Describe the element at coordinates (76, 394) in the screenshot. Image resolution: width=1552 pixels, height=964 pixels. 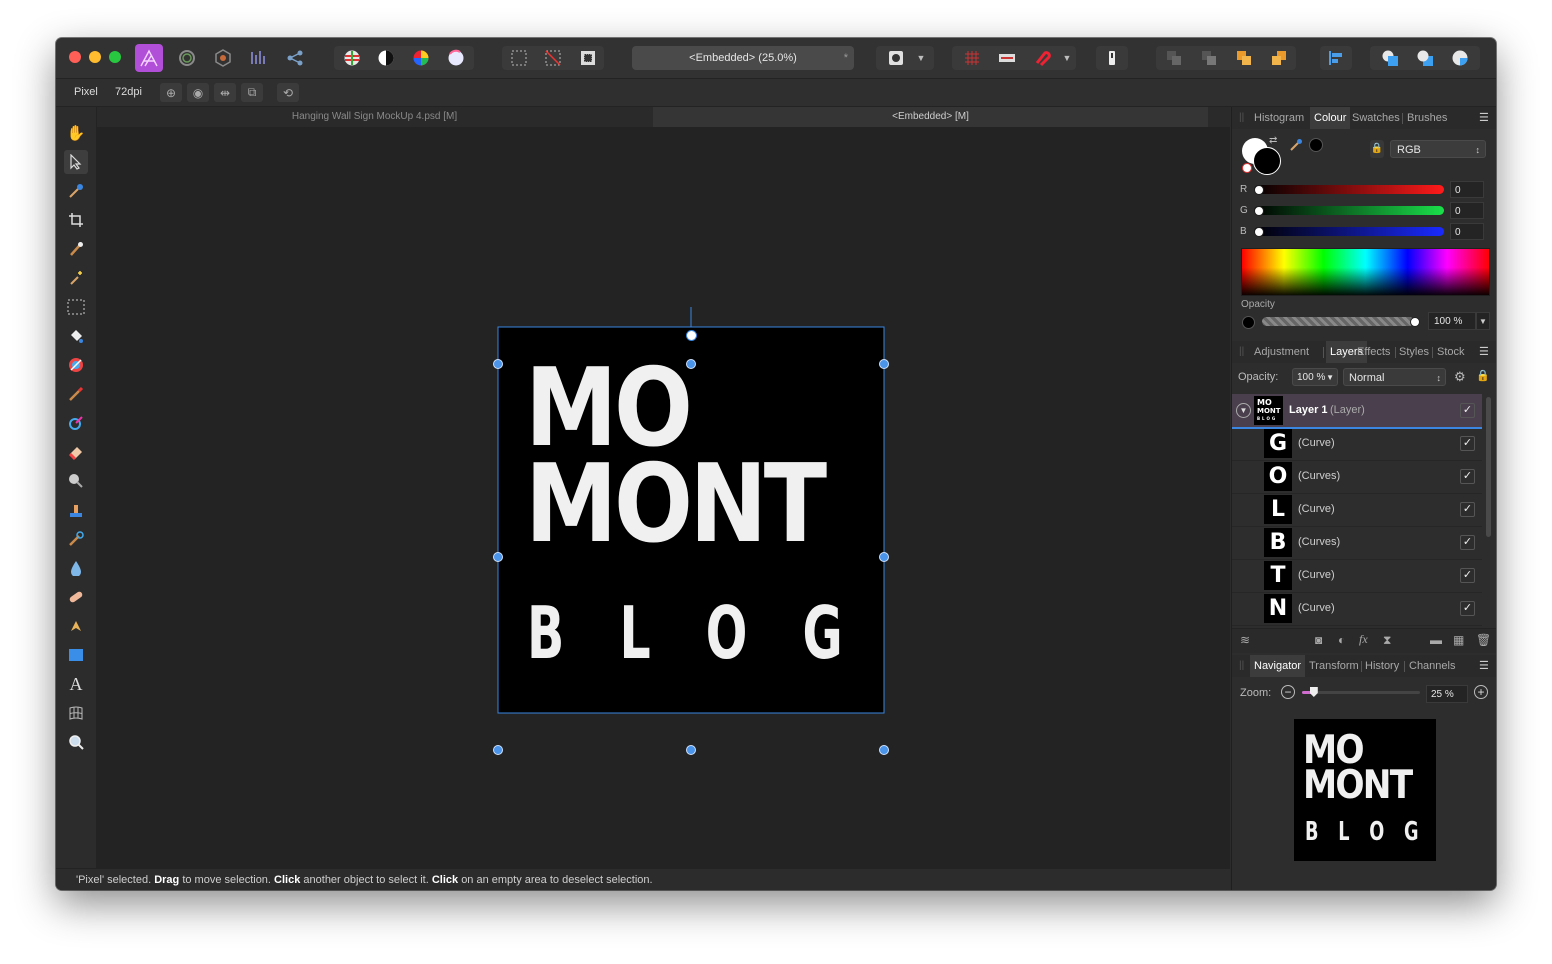
I see `paint-brush-tool-icon` at that location.